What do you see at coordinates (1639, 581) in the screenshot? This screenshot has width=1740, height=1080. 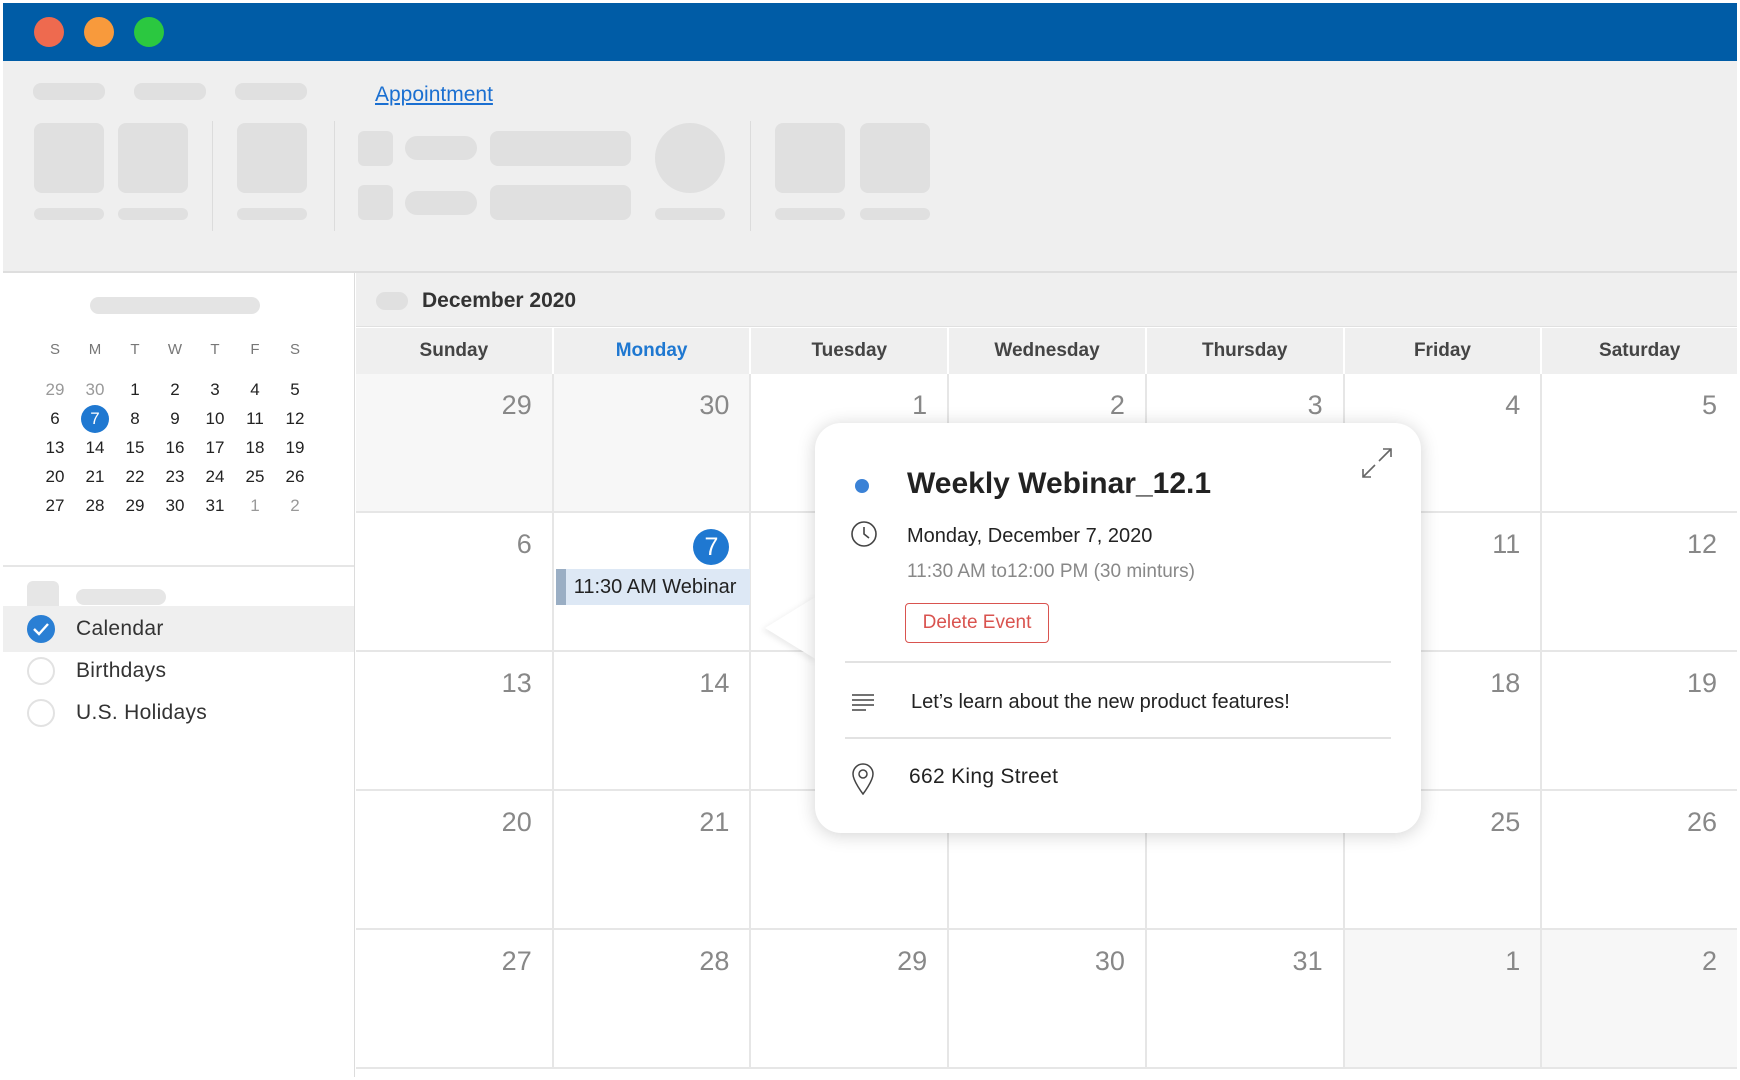 I see `day-cell: 12` at bounding box center [1639, 581].